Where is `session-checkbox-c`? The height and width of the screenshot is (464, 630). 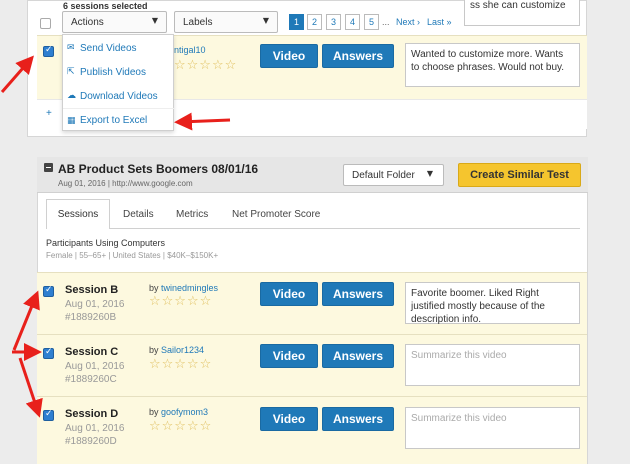 session-checkbox-c is located at coordinates (48, 353).